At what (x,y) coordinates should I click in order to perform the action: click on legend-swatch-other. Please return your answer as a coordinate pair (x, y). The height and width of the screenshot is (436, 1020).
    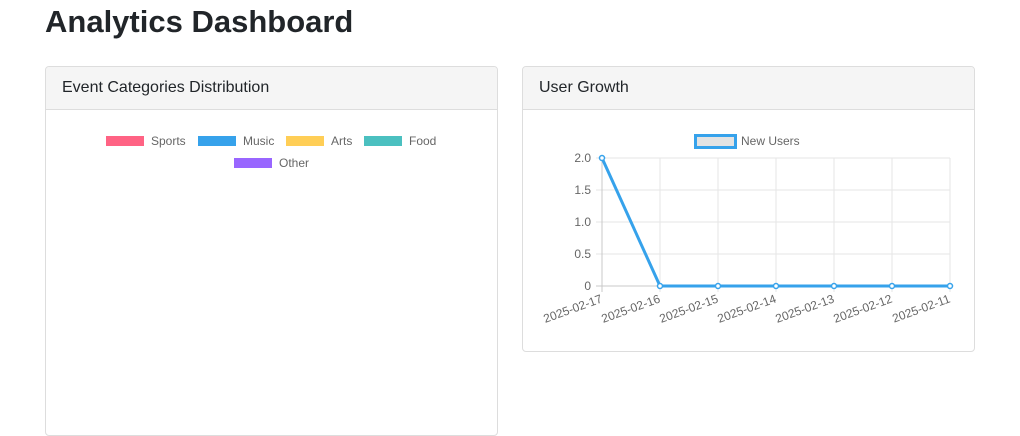
    Looking at the image, I should click on (253, 163).